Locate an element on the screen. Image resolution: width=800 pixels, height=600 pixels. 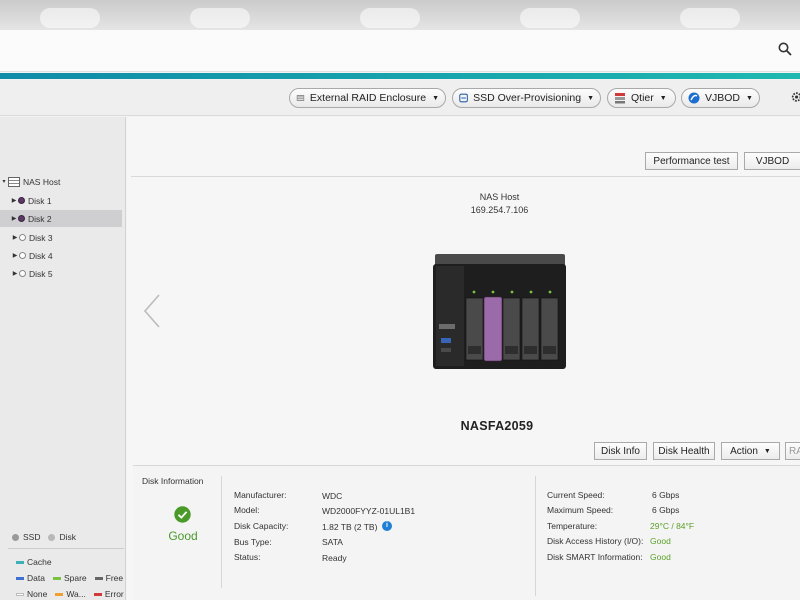
accent-strip is located at coordinates (400, 76).